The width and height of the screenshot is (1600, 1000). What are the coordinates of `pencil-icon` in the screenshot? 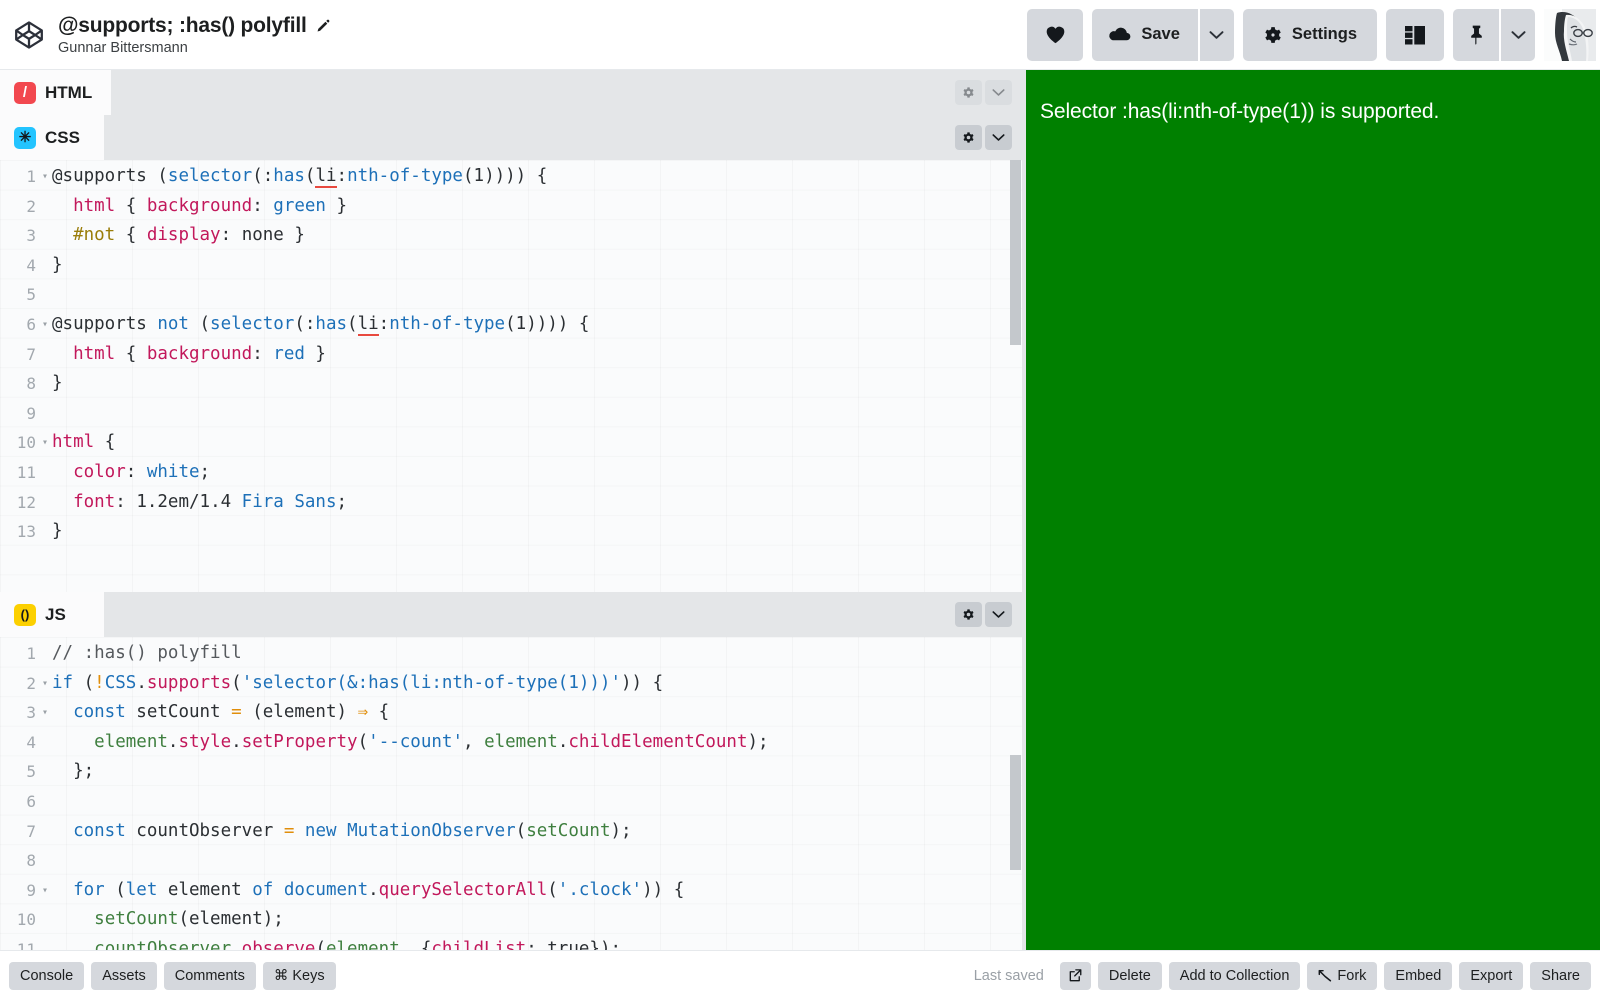 It's located at (323, 25).